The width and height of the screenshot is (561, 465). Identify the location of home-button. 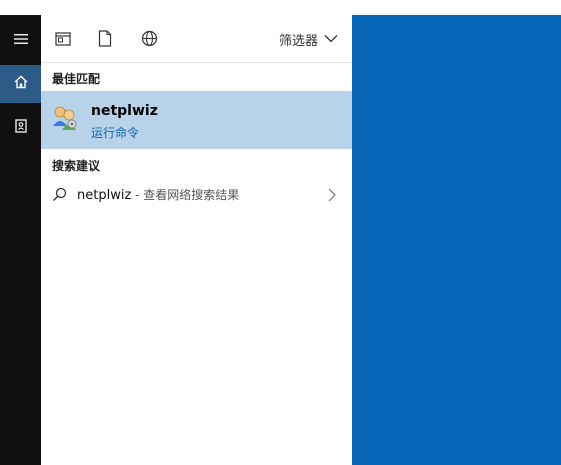
(20, 84).